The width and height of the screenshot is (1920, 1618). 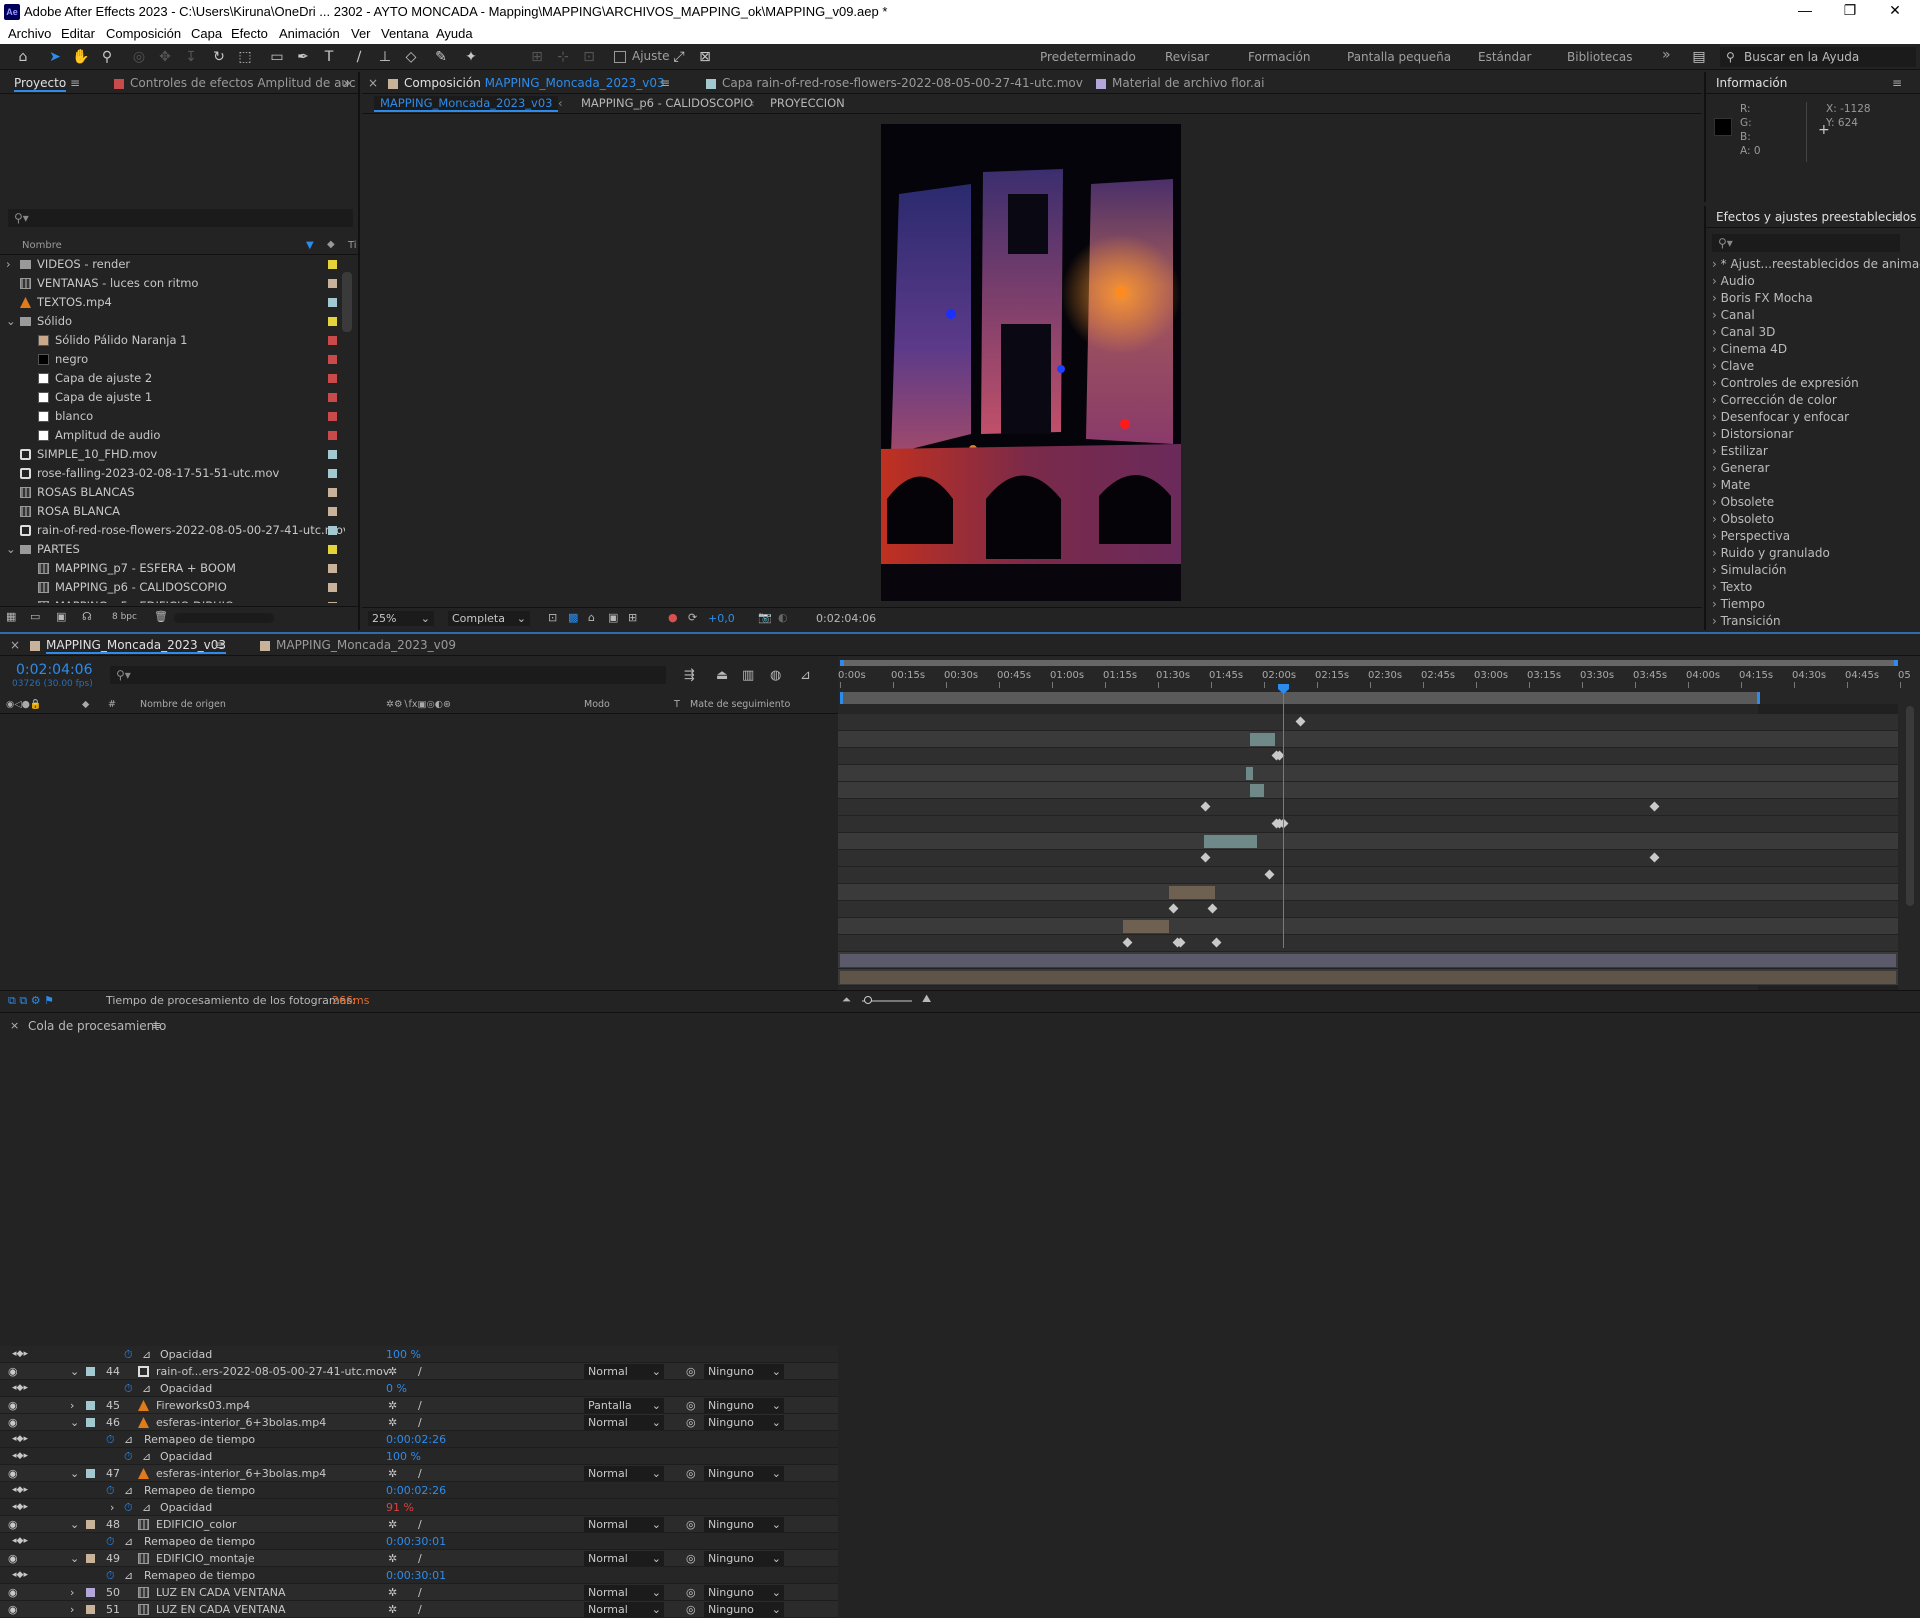 What do you see at coordinates (219, 645) in the screenshot?
I see `timeline-menu-icon: ≡` at bounding box center [219, 645].